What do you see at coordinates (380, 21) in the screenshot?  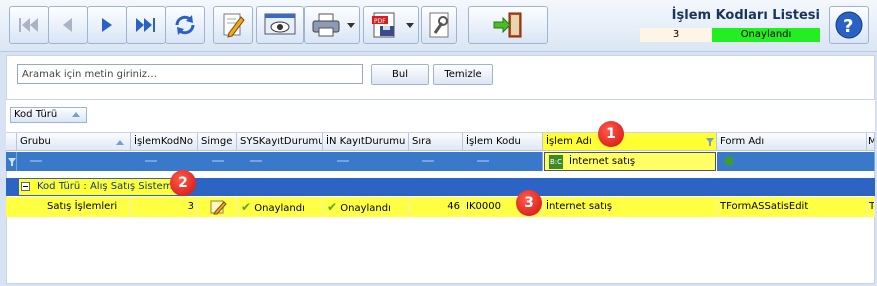 I see `svg-text: PDF` at bounding box center [380, 21].